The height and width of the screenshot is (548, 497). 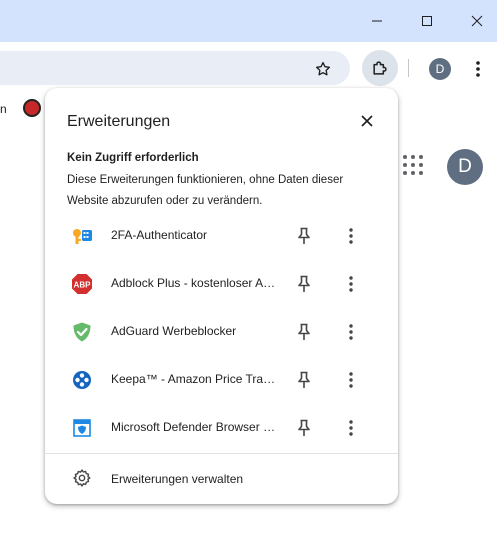 I want to click on extension-name: Microsoft Defender Browser Protection, so click(x=196, y=427).